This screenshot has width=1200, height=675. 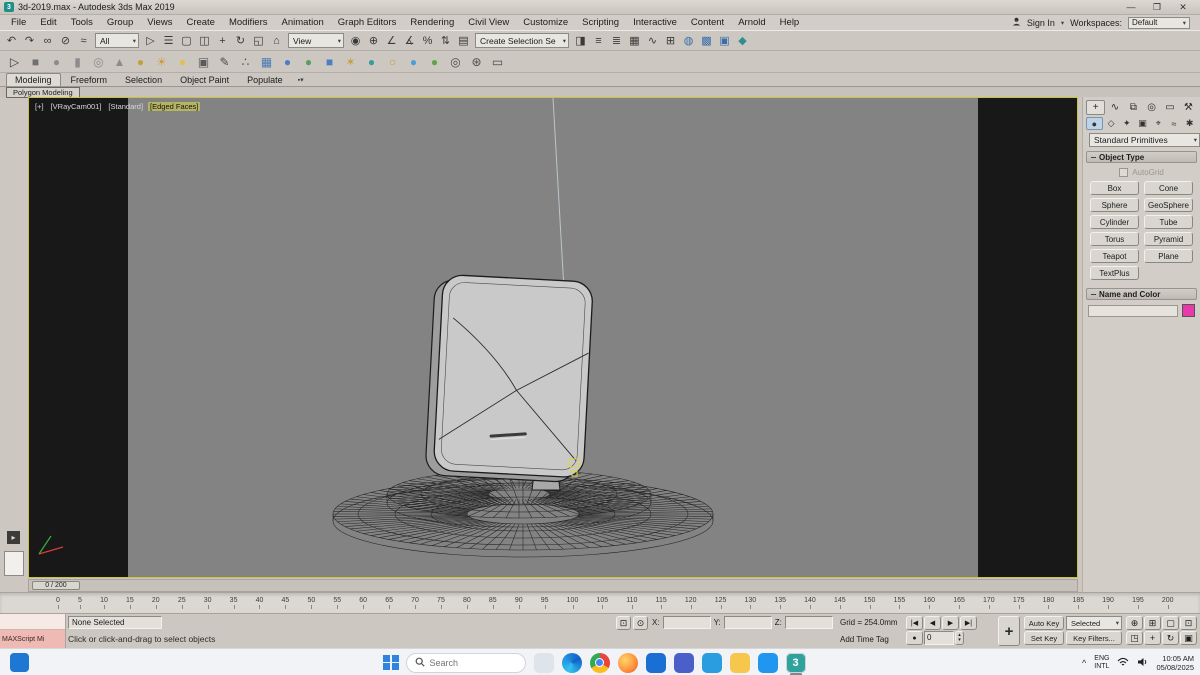 I want to click on orbit-button: ↻, so click(x=1170, y=638).